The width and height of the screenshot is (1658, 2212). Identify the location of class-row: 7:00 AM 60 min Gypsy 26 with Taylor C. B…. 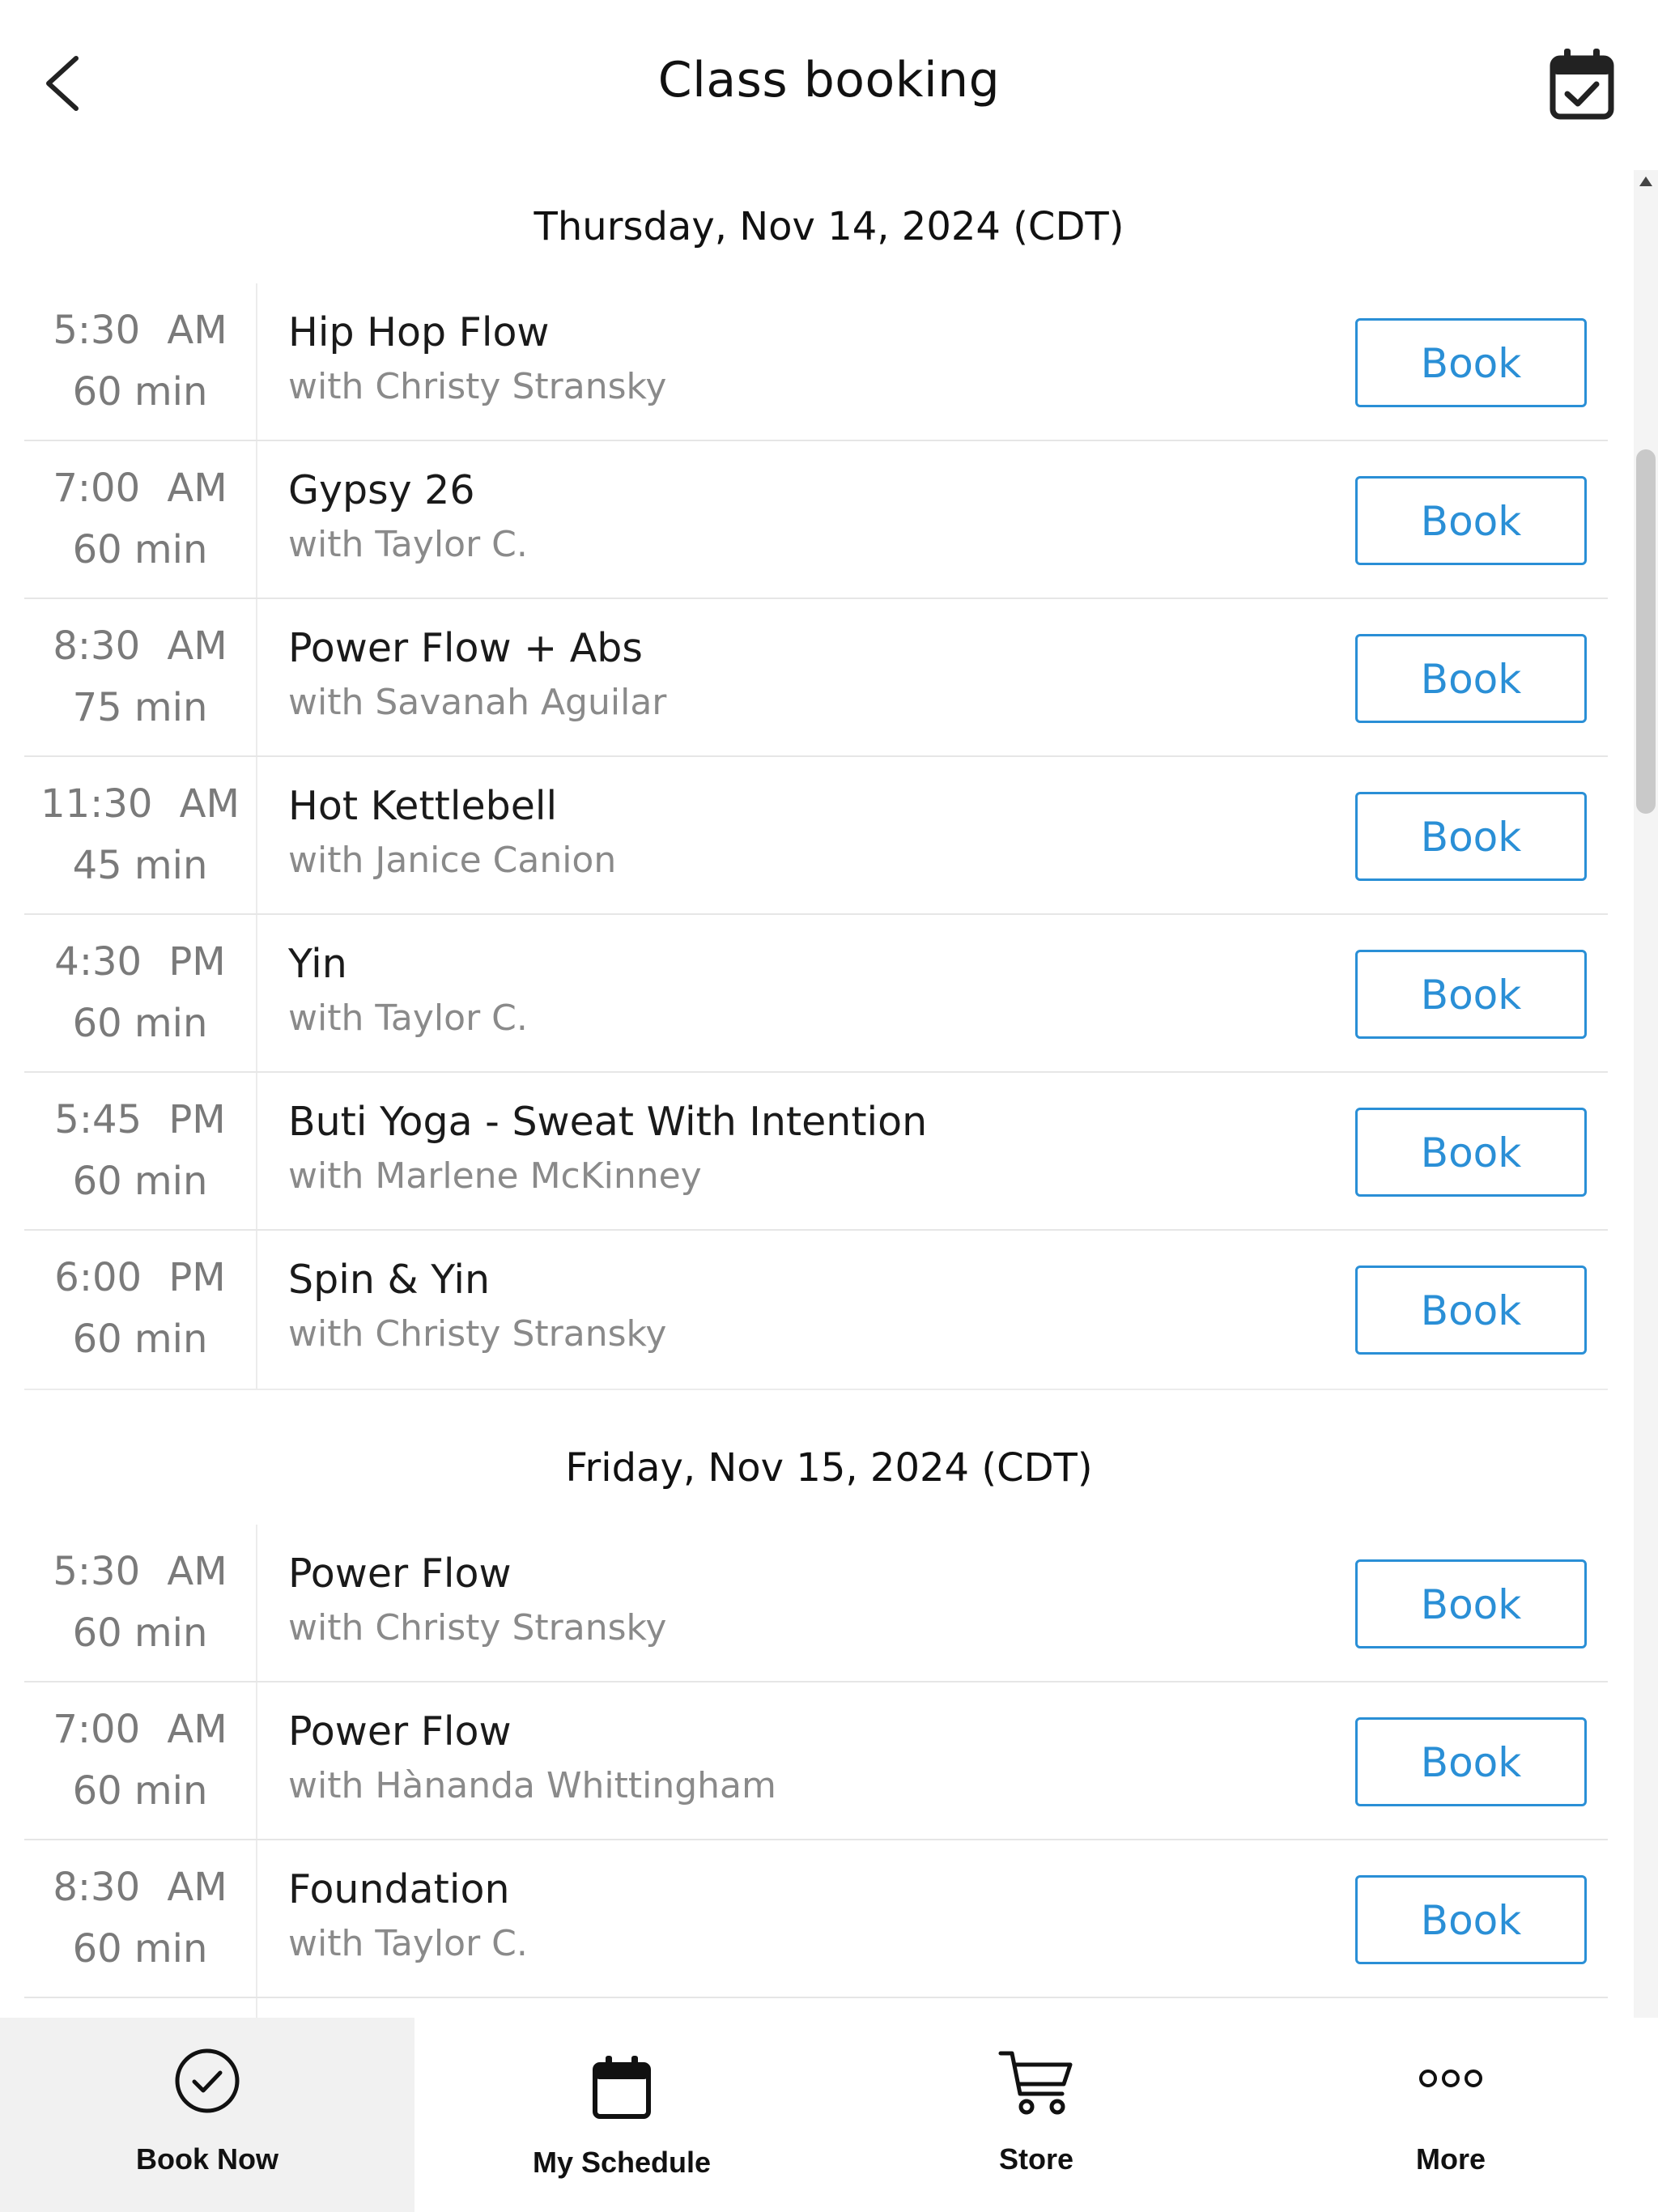
(816, 520).